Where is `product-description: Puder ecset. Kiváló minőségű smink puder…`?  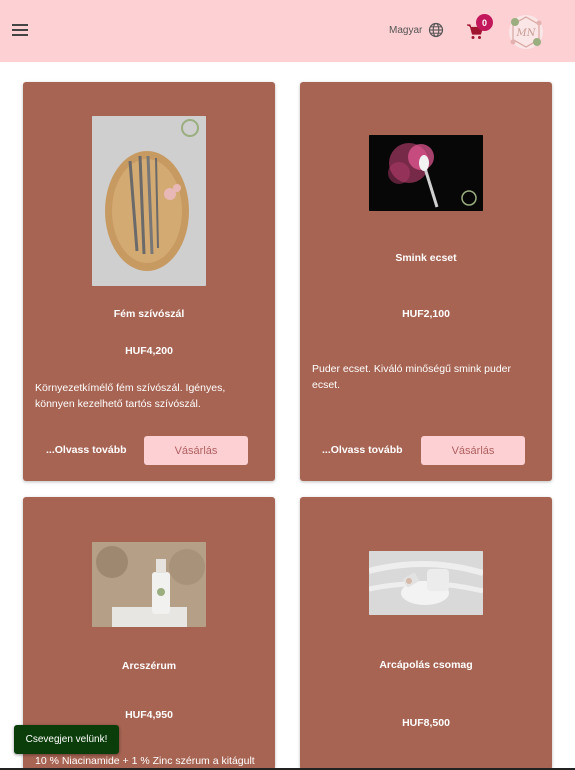 product-description: Puder ecset. Kiváló minőségű smink puder… is located at coordinates (412, 377).